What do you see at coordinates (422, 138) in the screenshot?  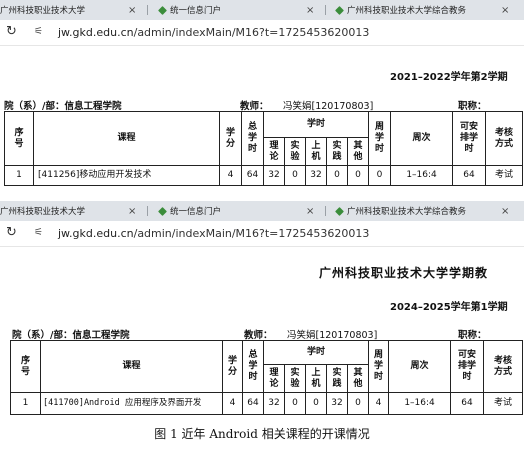 I see `header-weeks: 周次` at bounding box center [422, 138].